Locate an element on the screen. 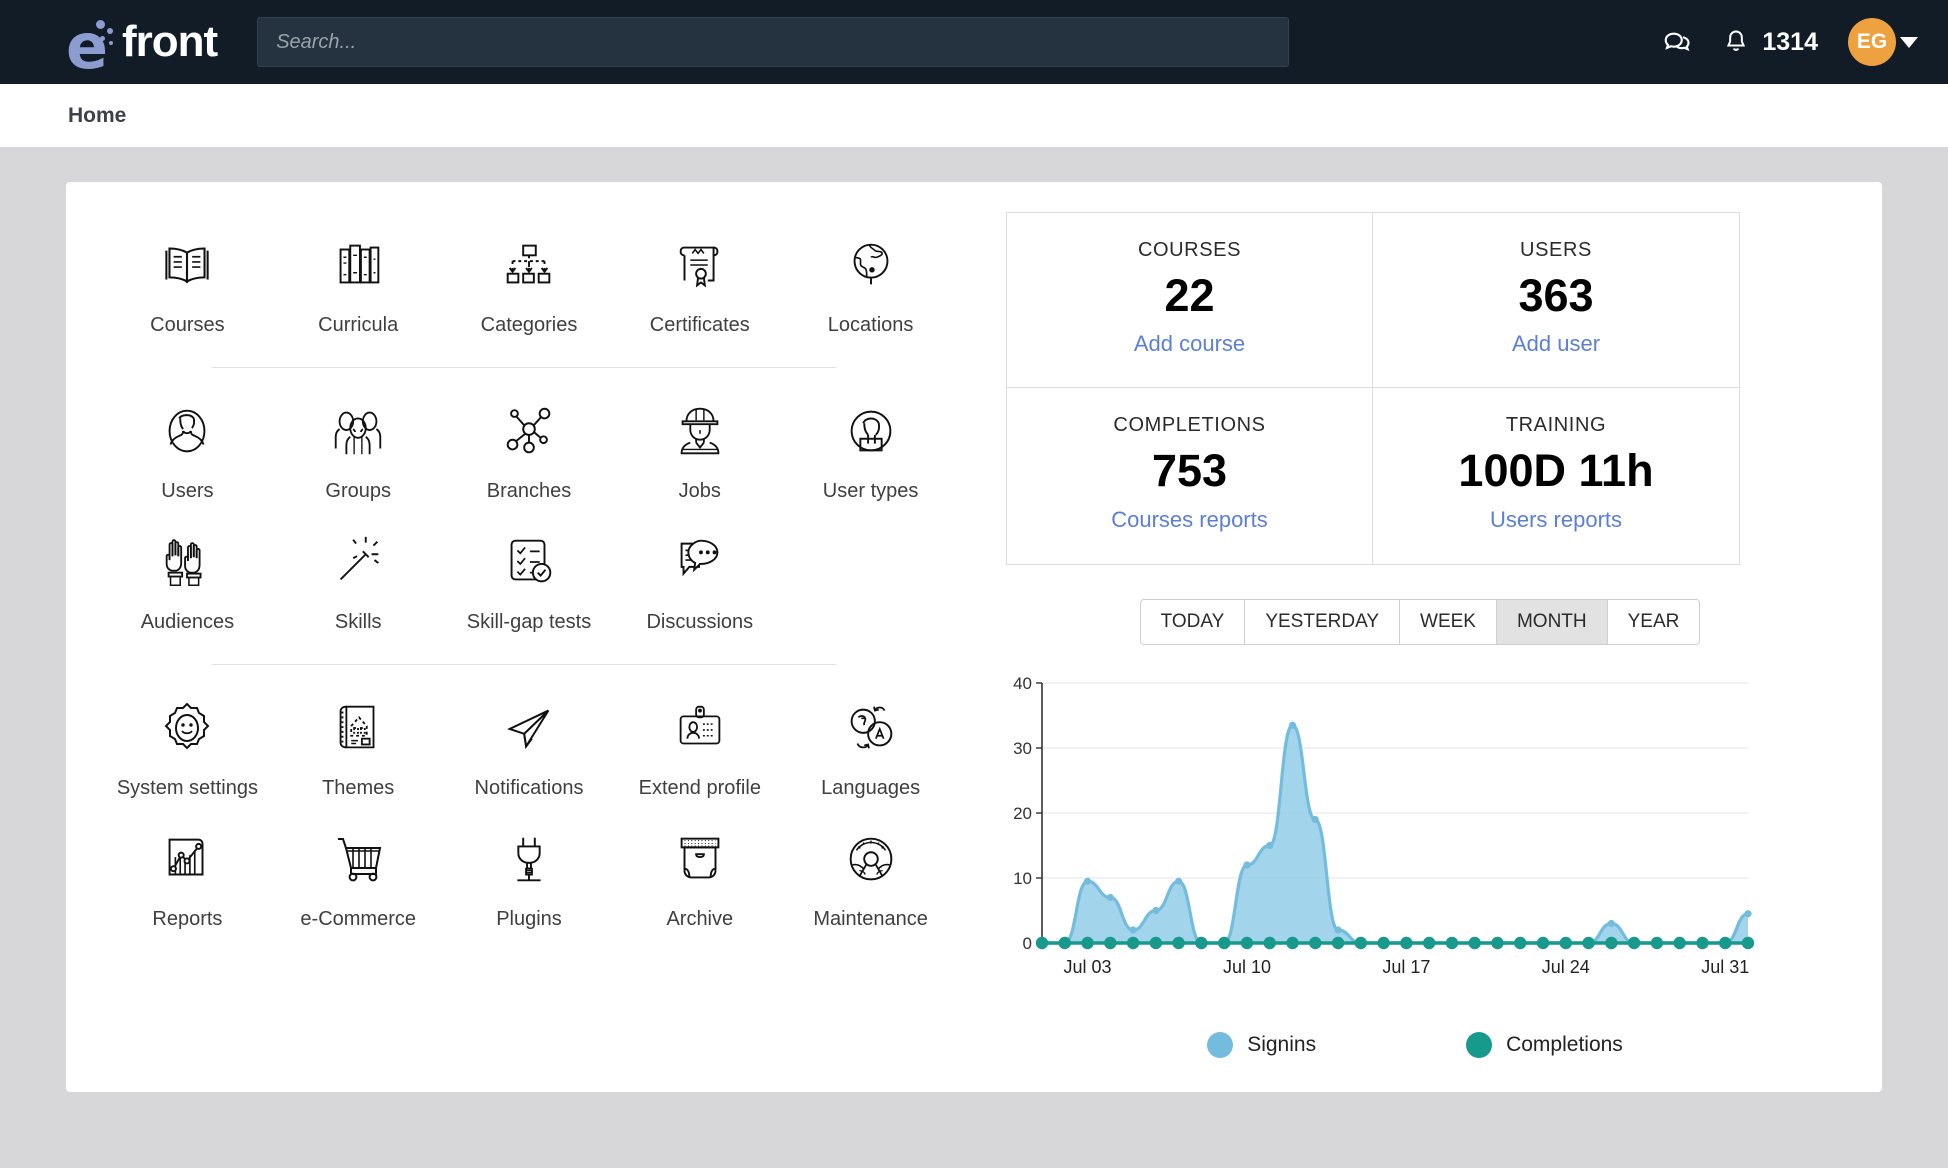  tile-label: Skills is located at coordinates (358, 622).